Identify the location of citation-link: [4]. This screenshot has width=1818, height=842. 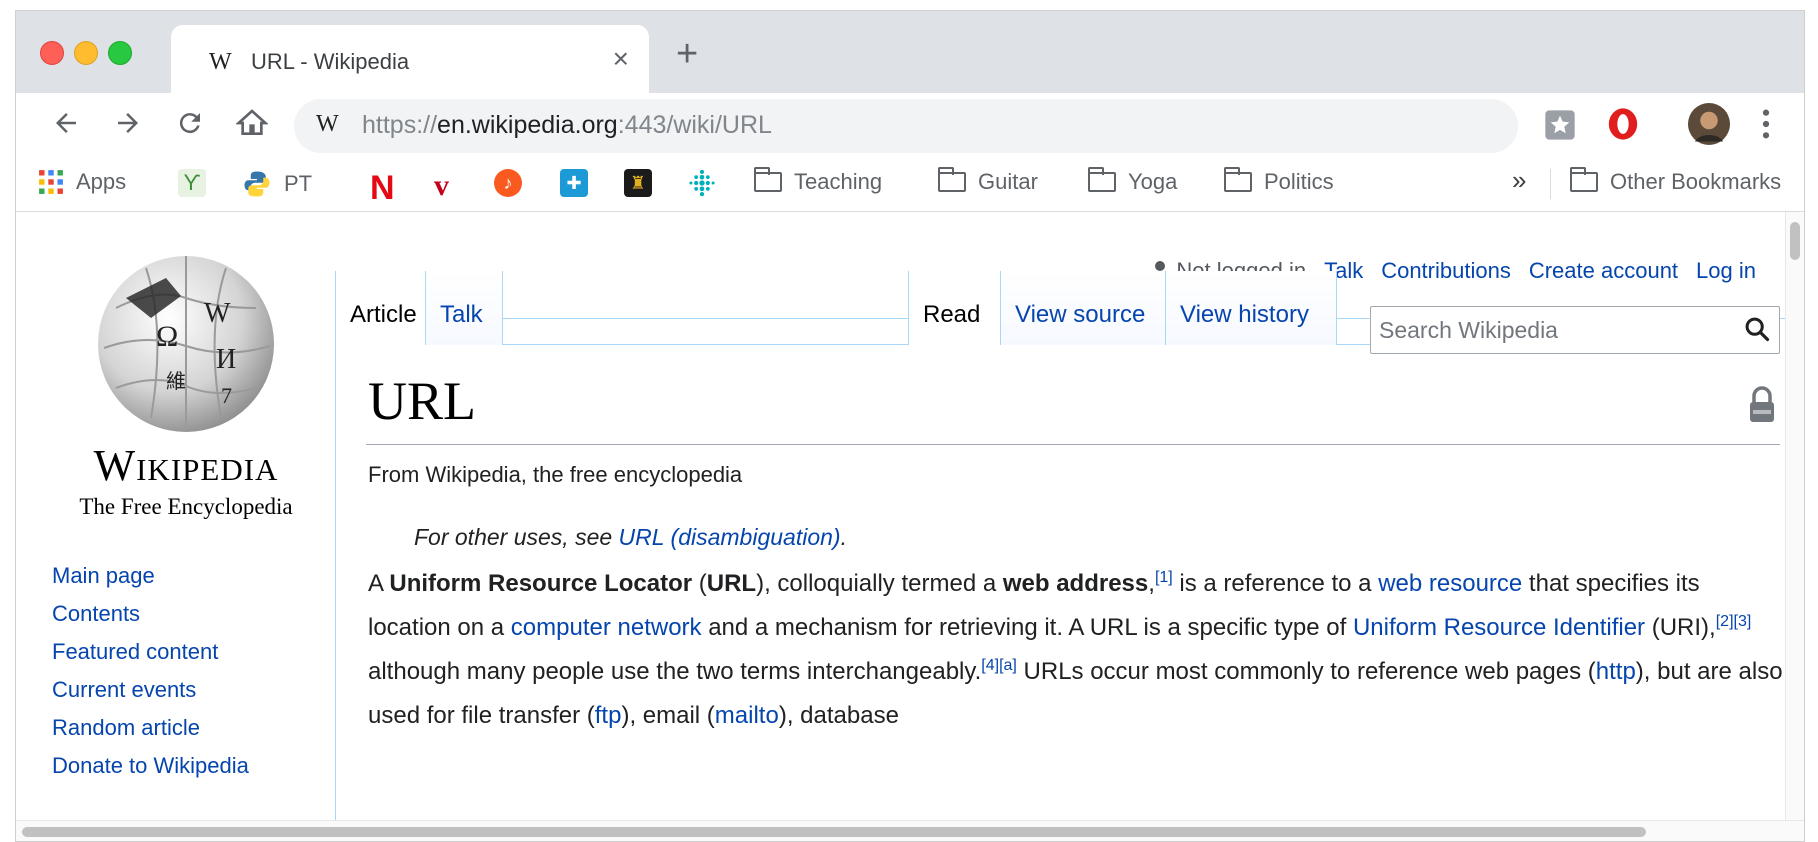
(990, 665).